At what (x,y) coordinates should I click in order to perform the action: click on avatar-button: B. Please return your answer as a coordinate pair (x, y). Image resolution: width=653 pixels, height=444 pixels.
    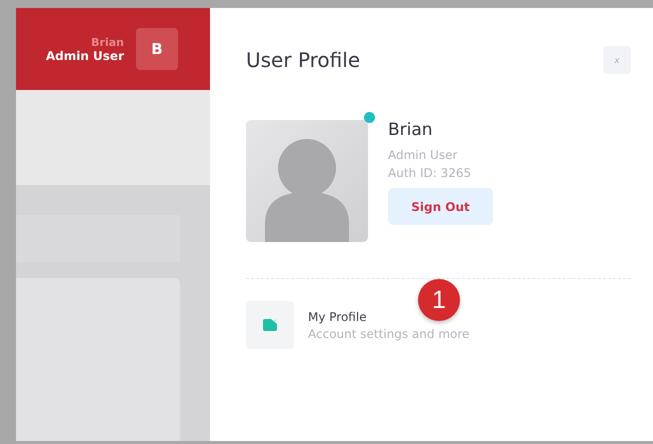
    Looking at the image, I should click on (157, 49).